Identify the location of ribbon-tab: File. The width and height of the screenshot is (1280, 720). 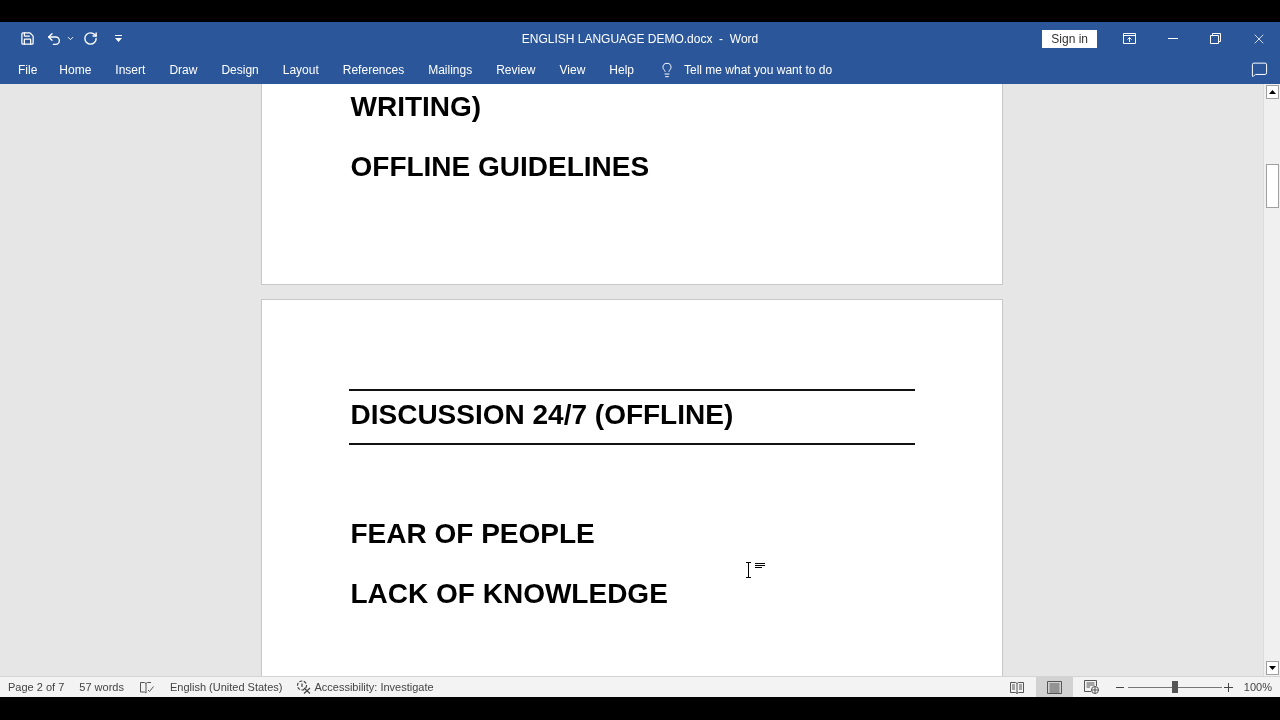
(28, 69).